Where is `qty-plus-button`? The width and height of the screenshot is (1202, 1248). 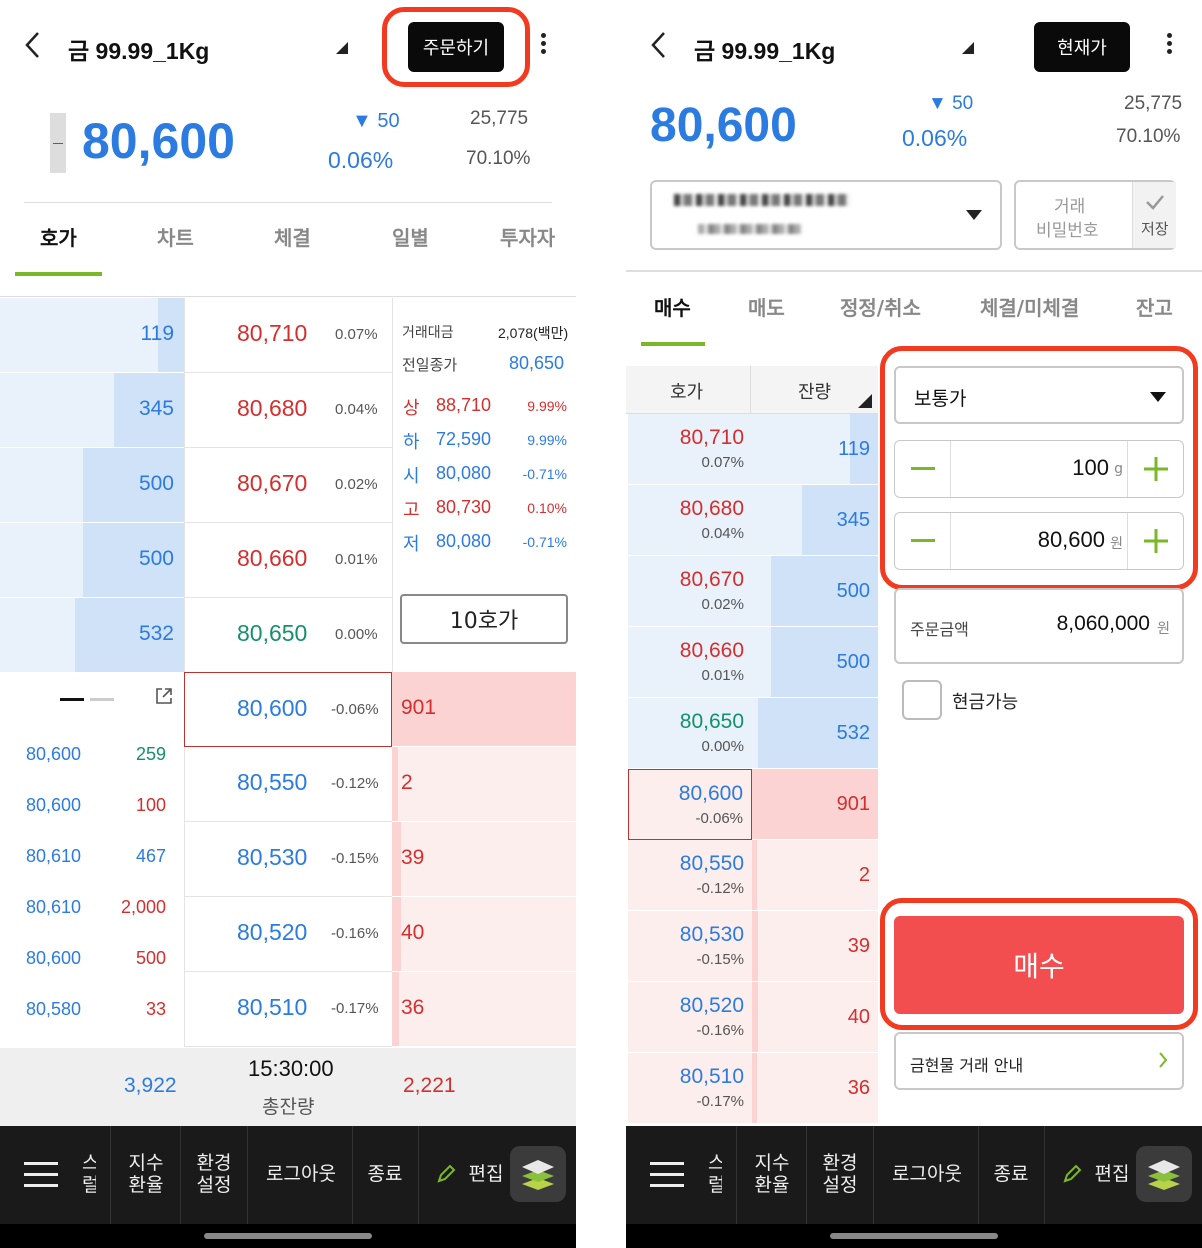
qty-plus-button is located at coordinates (1155, 469).